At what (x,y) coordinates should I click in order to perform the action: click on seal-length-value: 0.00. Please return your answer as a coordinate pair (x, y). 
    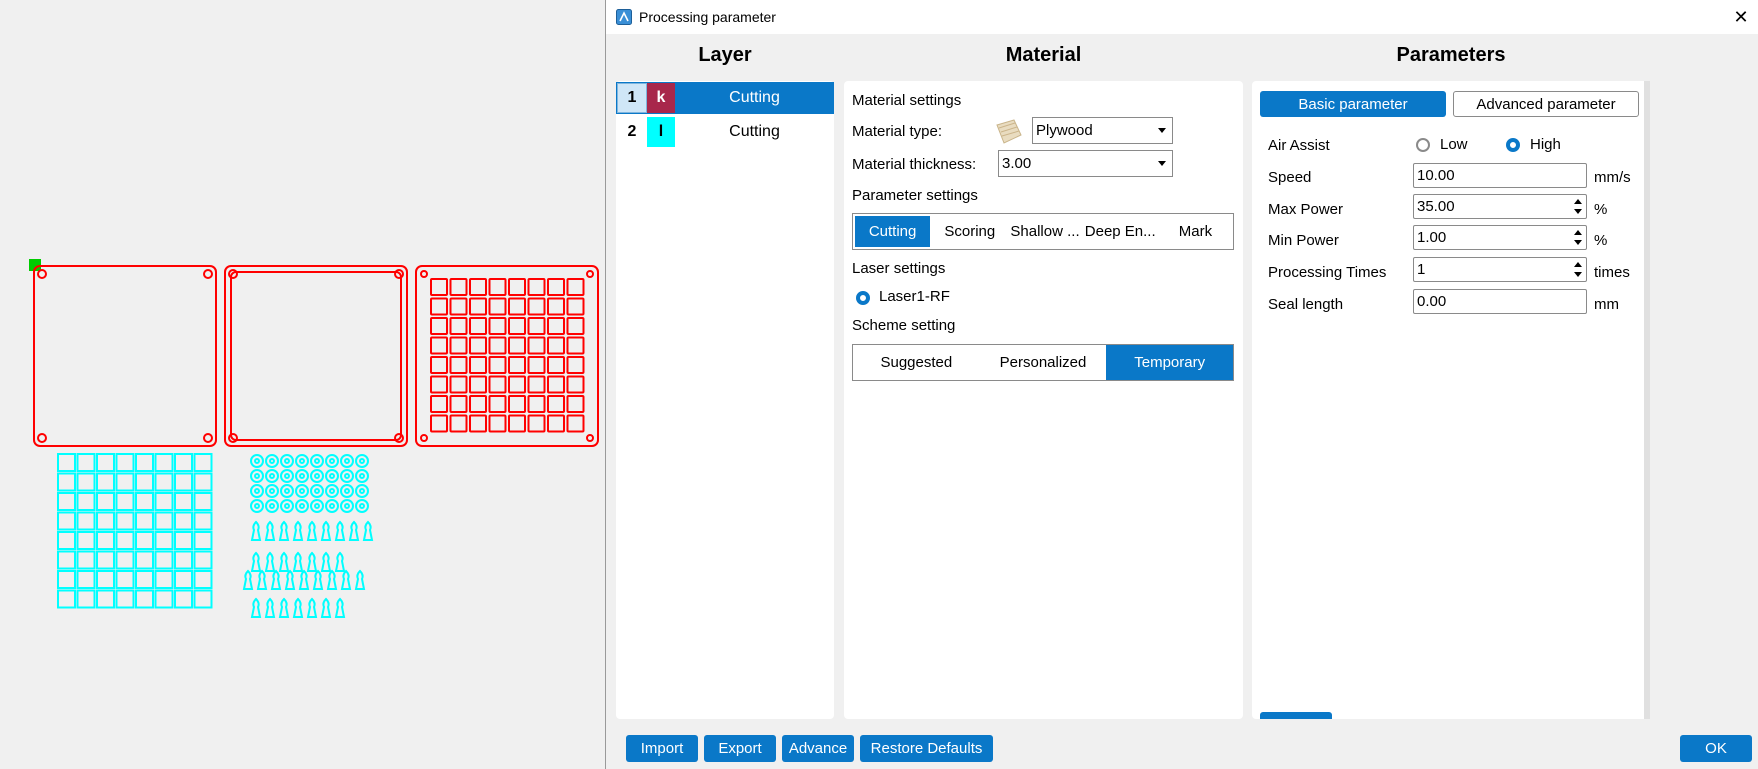
    Looking at the image, I should click on (1432, 301).